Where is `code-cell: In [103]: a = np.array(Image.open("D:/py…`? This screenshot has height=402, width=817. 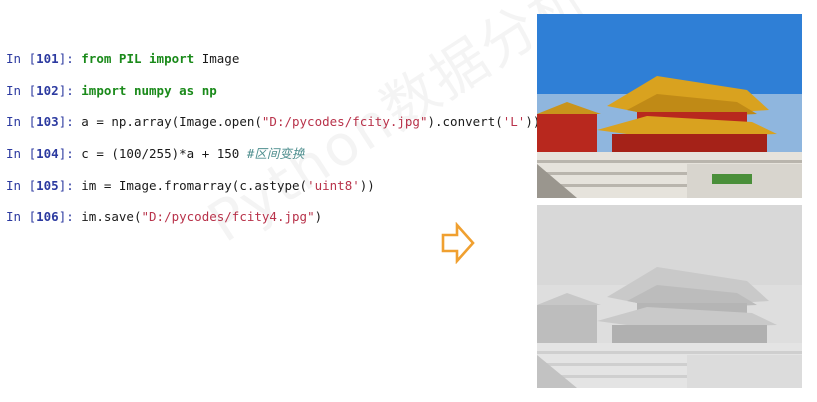 code-cell: In [103]: a = np.array(Image.open("D:/py… is located at coordinates (273, 122).